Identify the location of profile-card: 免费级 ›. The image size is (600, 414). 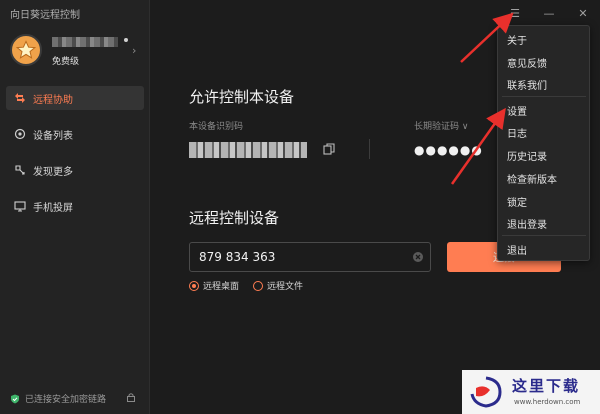
(76, 51).